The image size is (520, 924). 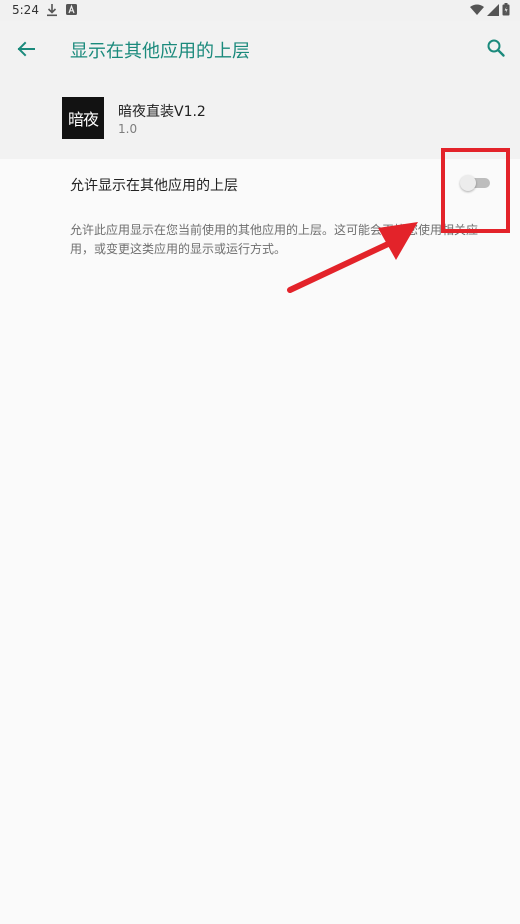 I want to click on app-icon: 暗夜, so click(x=83, y=118).